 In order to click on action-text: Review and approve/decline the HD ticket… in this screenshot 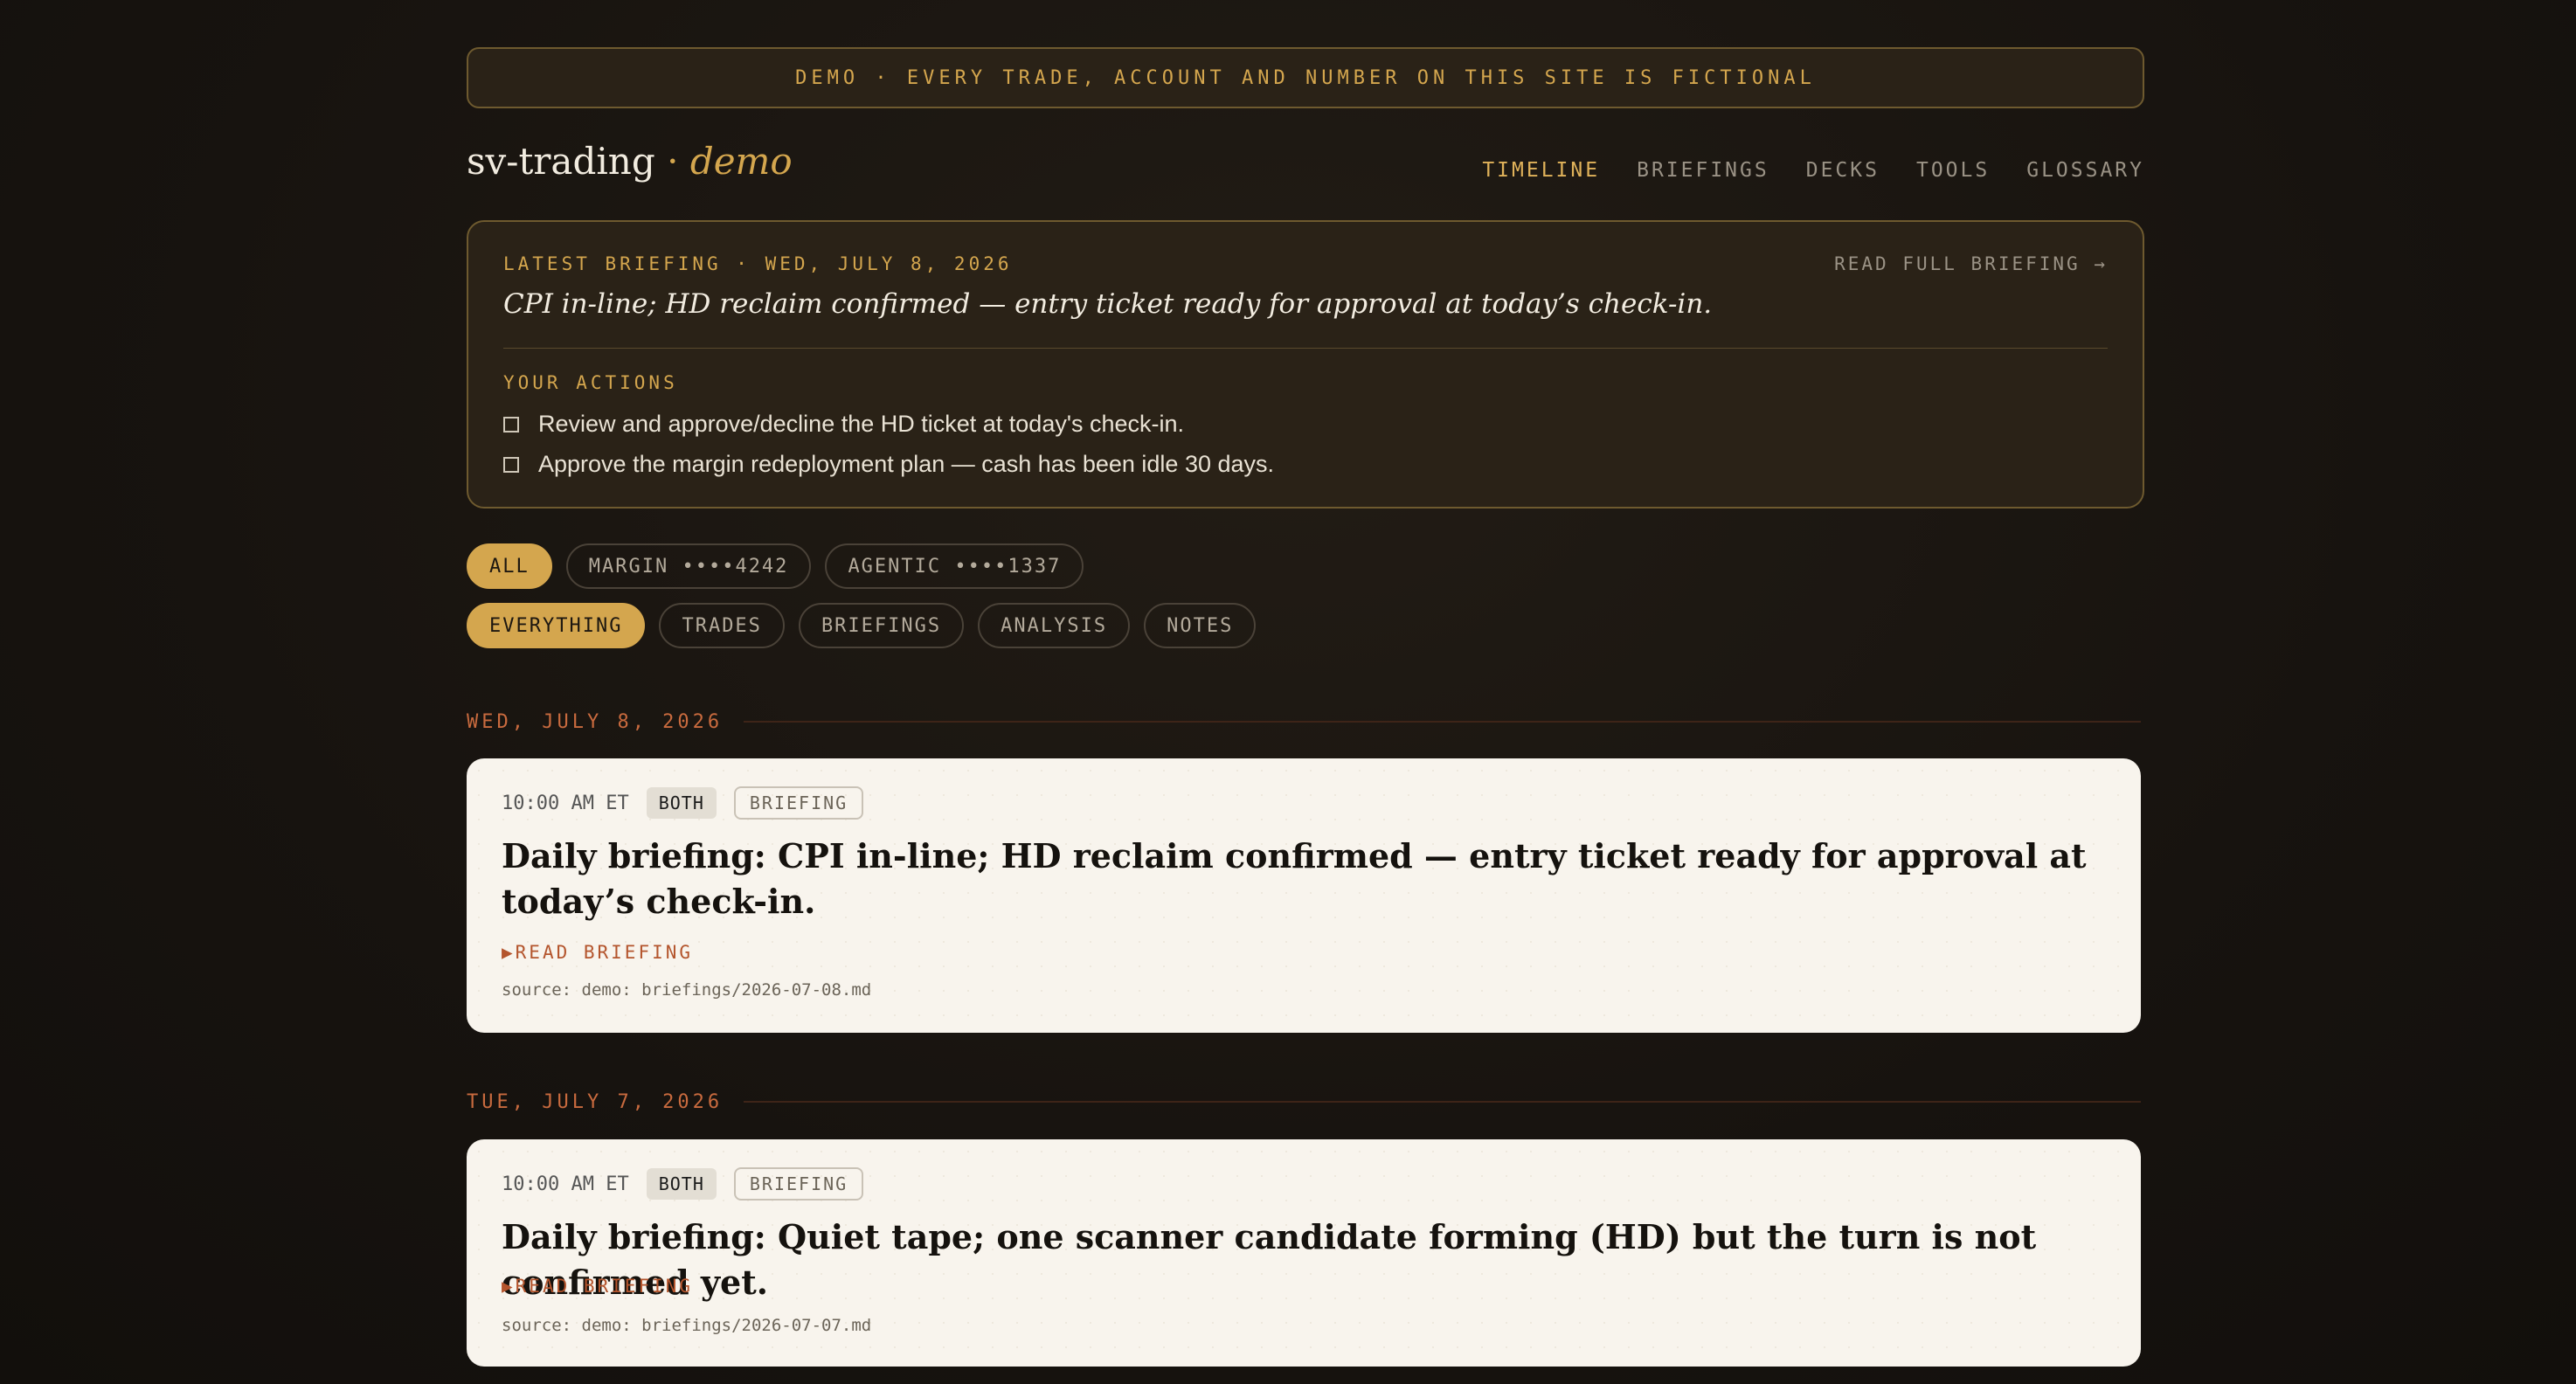, I will do `click(861, 424)`.